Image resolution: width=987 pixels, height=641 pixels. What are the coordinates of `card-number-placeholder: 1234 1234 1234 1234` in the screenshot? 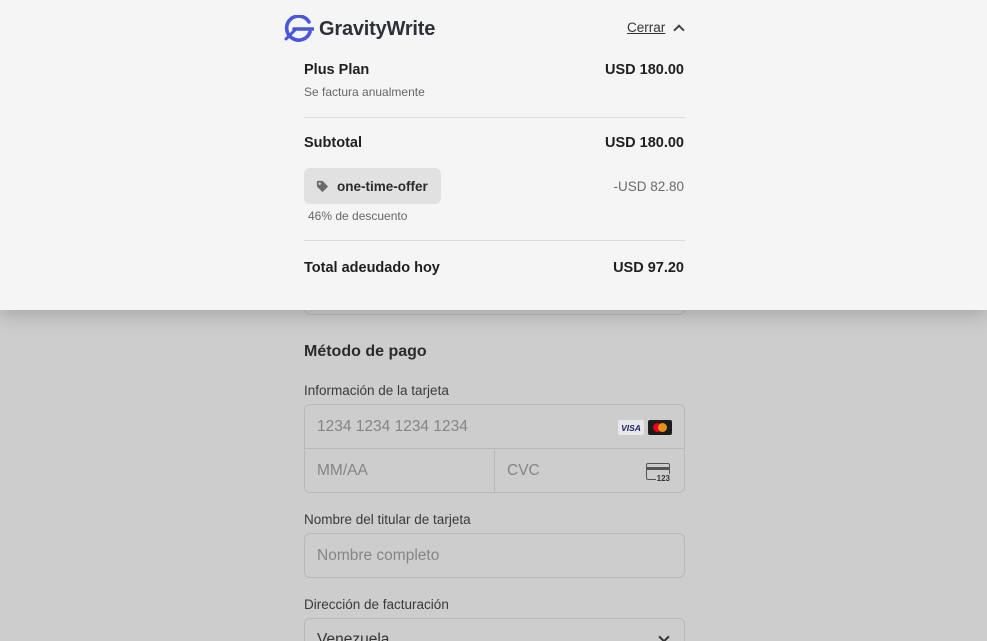 It's located at (392, 426).